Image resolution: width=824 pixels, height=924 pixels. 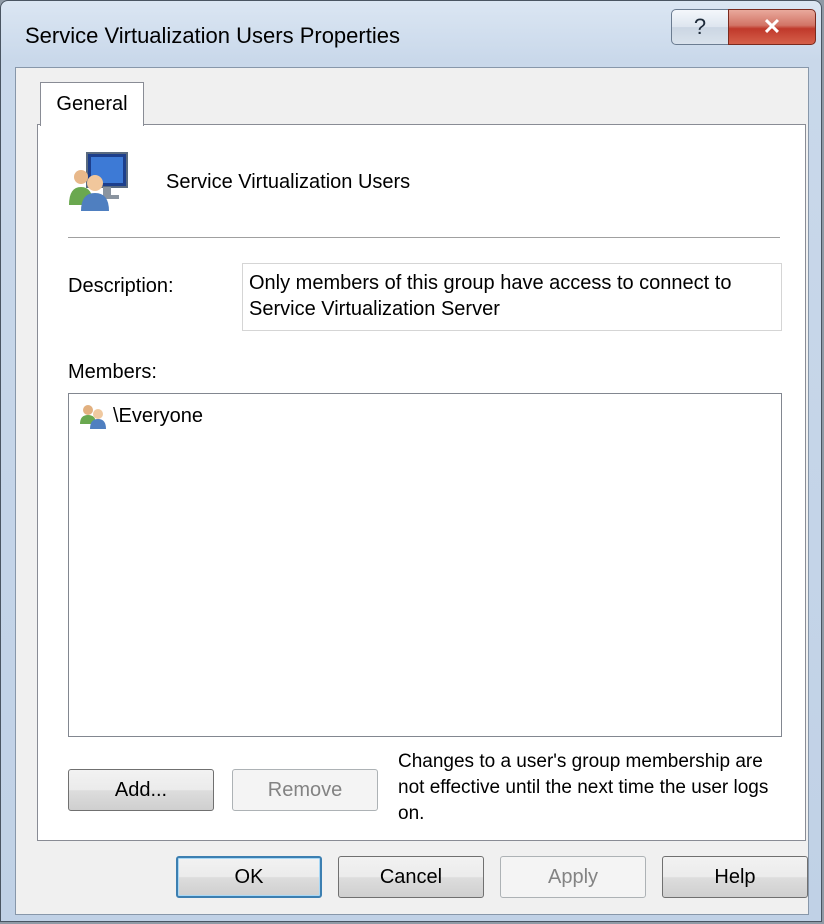 I want to click on cancel-button: Cancel, so click(x=411, y=877).